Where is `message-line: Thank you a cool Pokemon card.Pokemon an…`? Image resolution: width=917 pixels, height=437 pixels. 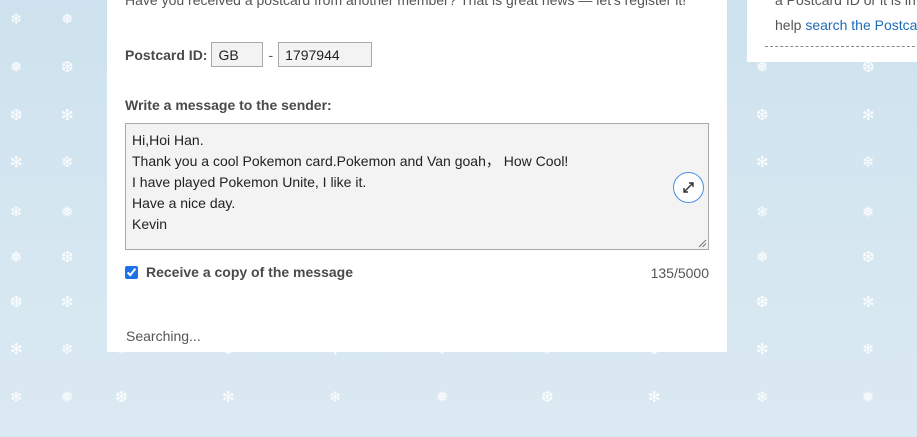
message-line: Thank you a cool Pokemon card.Pokemon an… is located at coordinates (350, 161).